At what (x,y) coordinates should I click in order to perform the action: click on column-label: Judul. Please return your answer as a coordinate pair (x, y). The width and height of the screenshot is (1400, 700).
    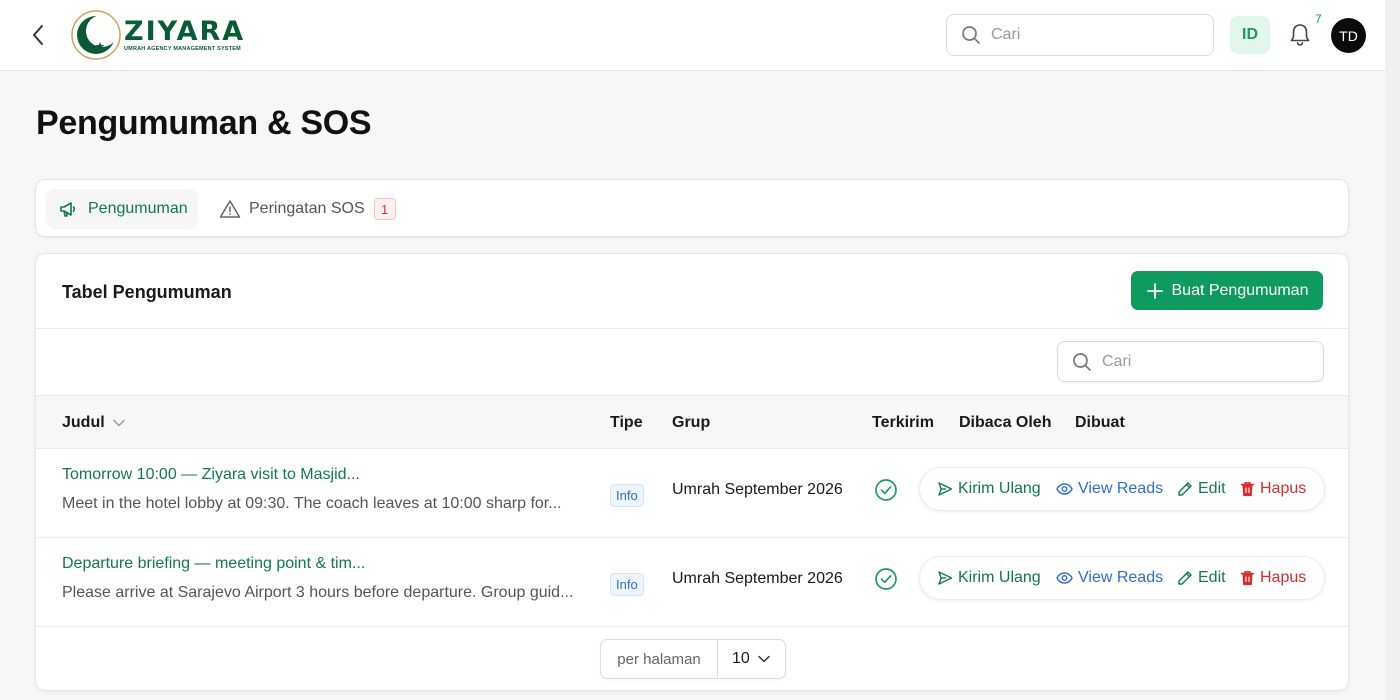
    Looking at the image, I should click on (83, 422).